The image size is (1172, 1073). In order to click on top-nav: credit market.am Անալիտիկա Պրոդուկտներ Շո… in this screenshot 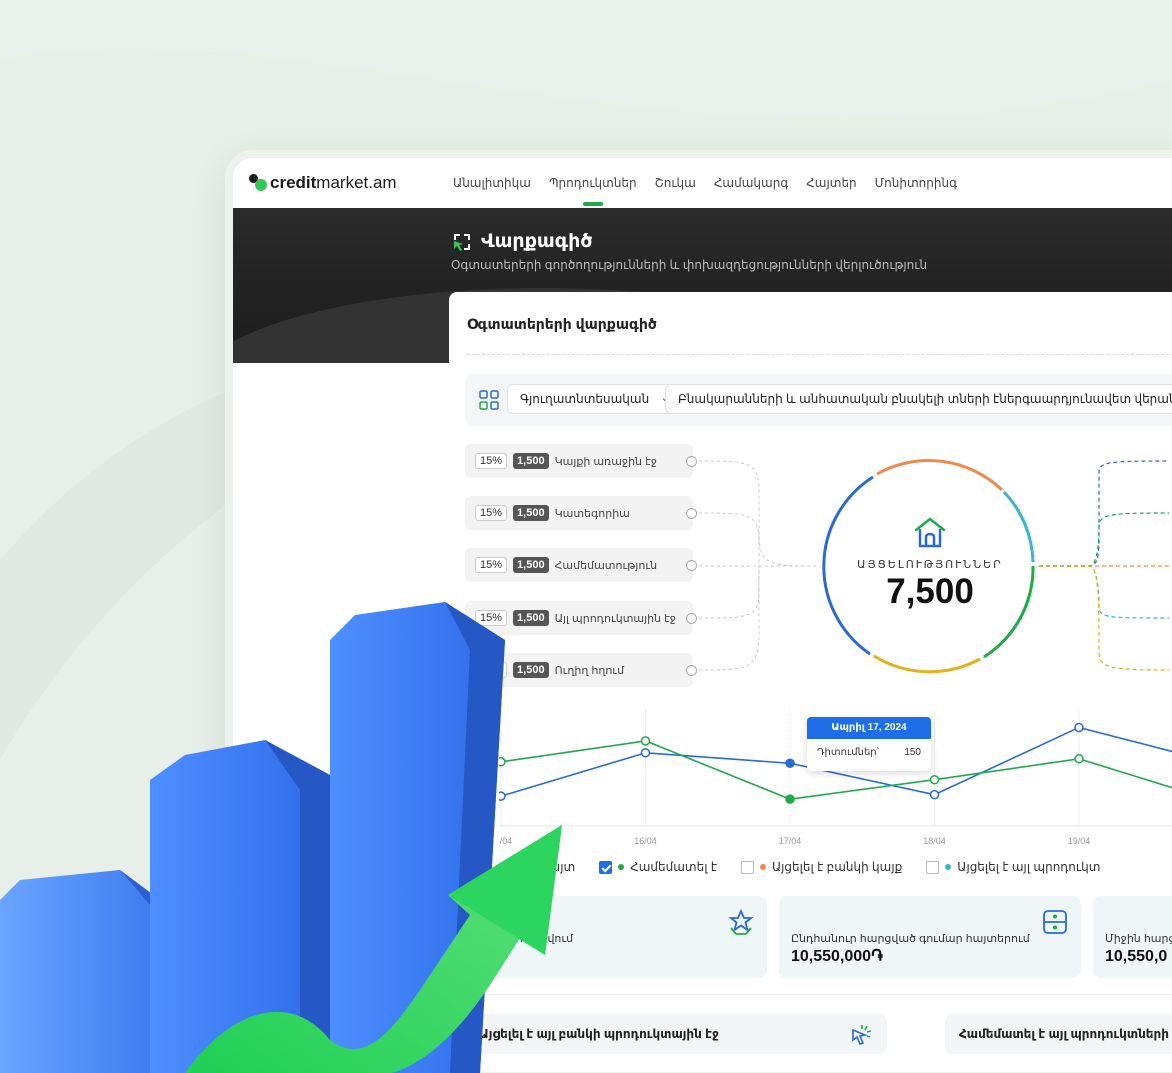, I will do `click(702, 183)`.